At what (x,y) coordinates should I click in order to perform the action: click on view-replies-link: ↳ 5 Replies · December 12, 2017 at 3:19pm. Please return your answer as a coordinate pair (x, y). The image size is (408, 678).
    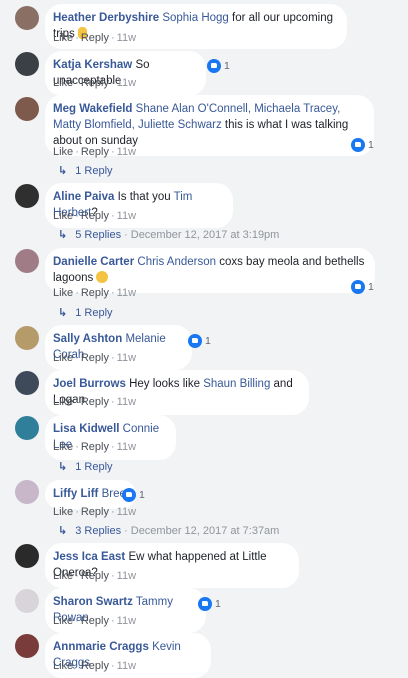
    Looking at the image, I should click on (168, 235).